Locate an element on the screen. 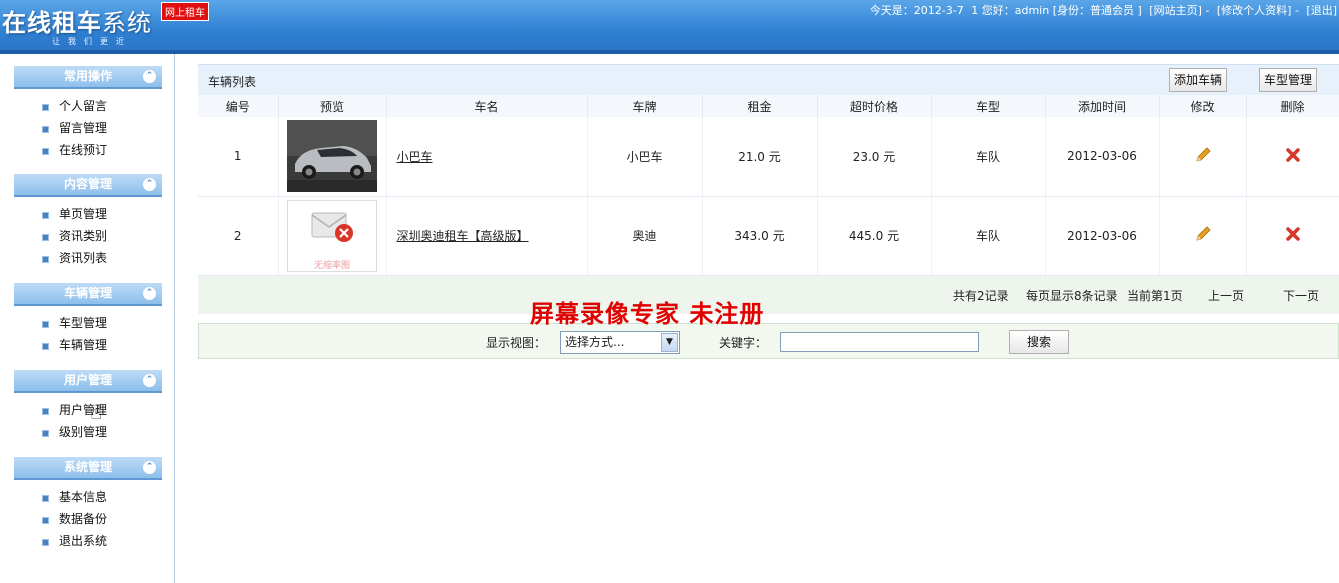  logout-link: [退出] is located at coordinates (1321, 10).